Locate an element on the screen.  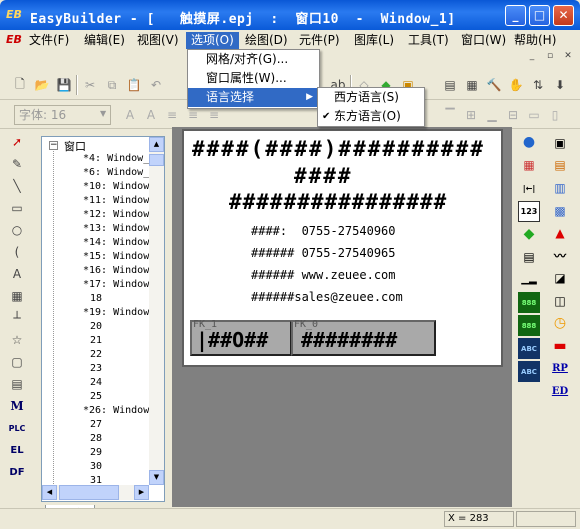
df-icon: DF is located at coordinates (17, 472).